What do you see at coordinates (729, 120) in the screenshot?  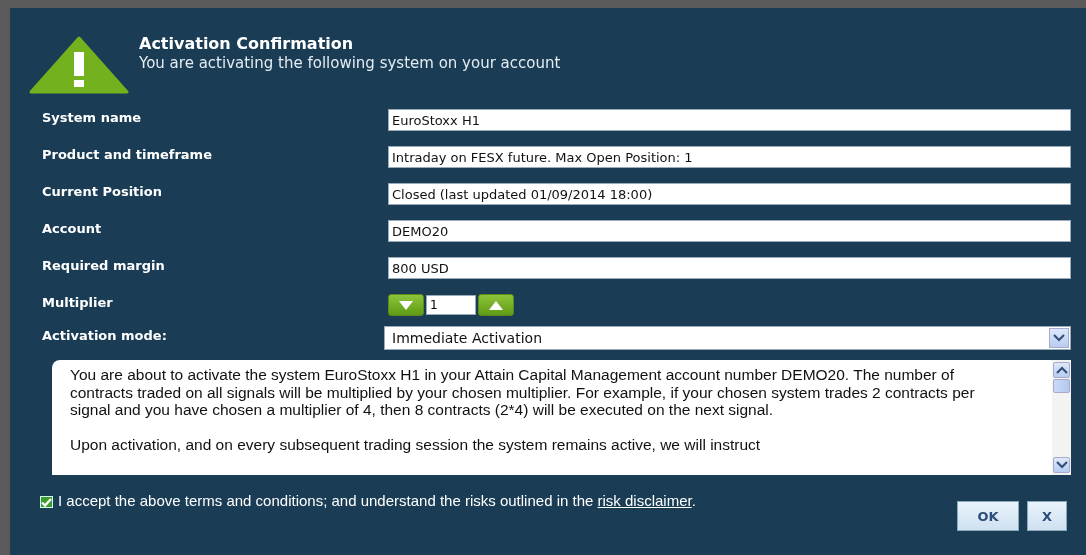 I see `input-field: EuroStoxx H1` at bounding box center [729, 120].